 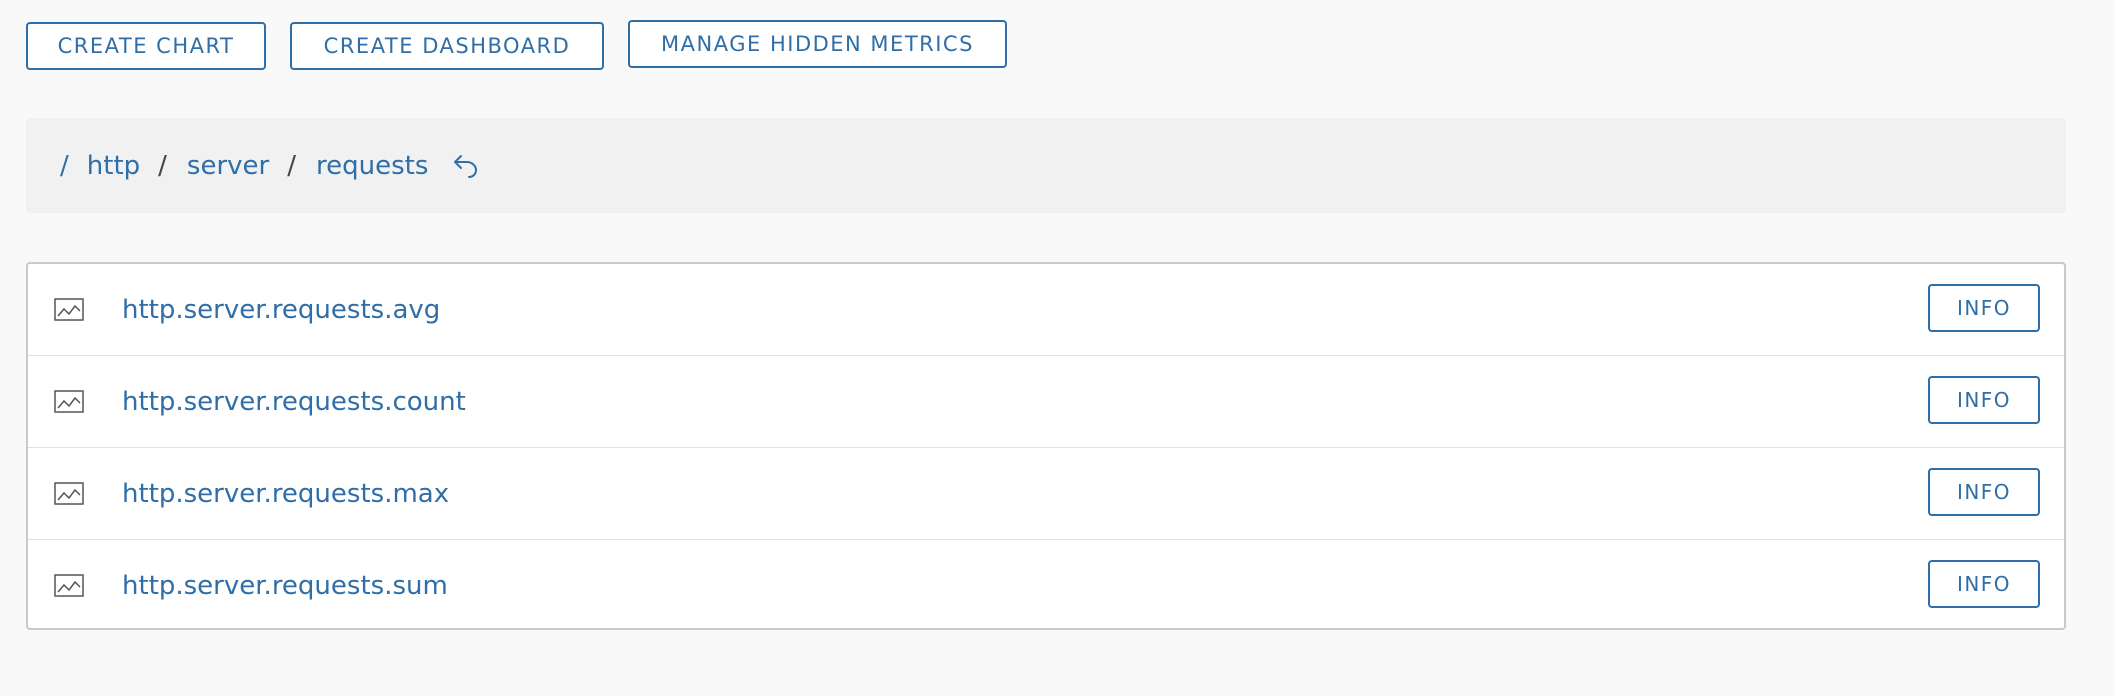 I want to click on breadcrumb-item-server: server, so click(x=228, y=166).